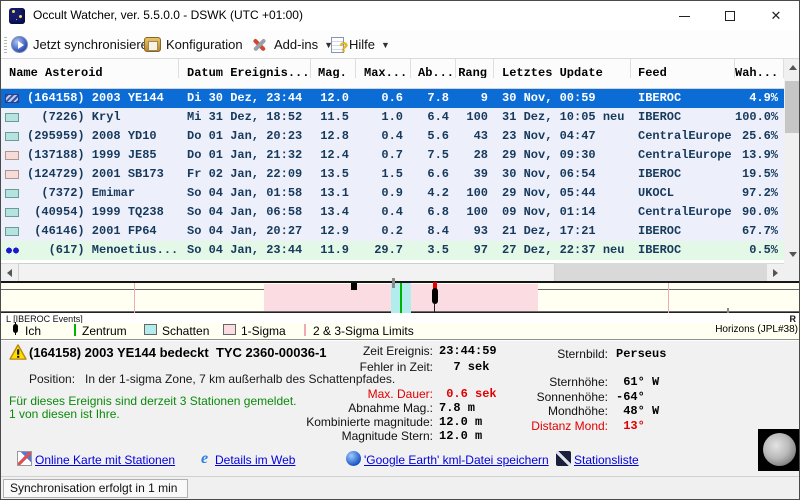 The image size is (800, 500). Describe the element at coordinates (360, 44) in the screenshot. I see `help-menu-button: Hilfe ▼` at that location.